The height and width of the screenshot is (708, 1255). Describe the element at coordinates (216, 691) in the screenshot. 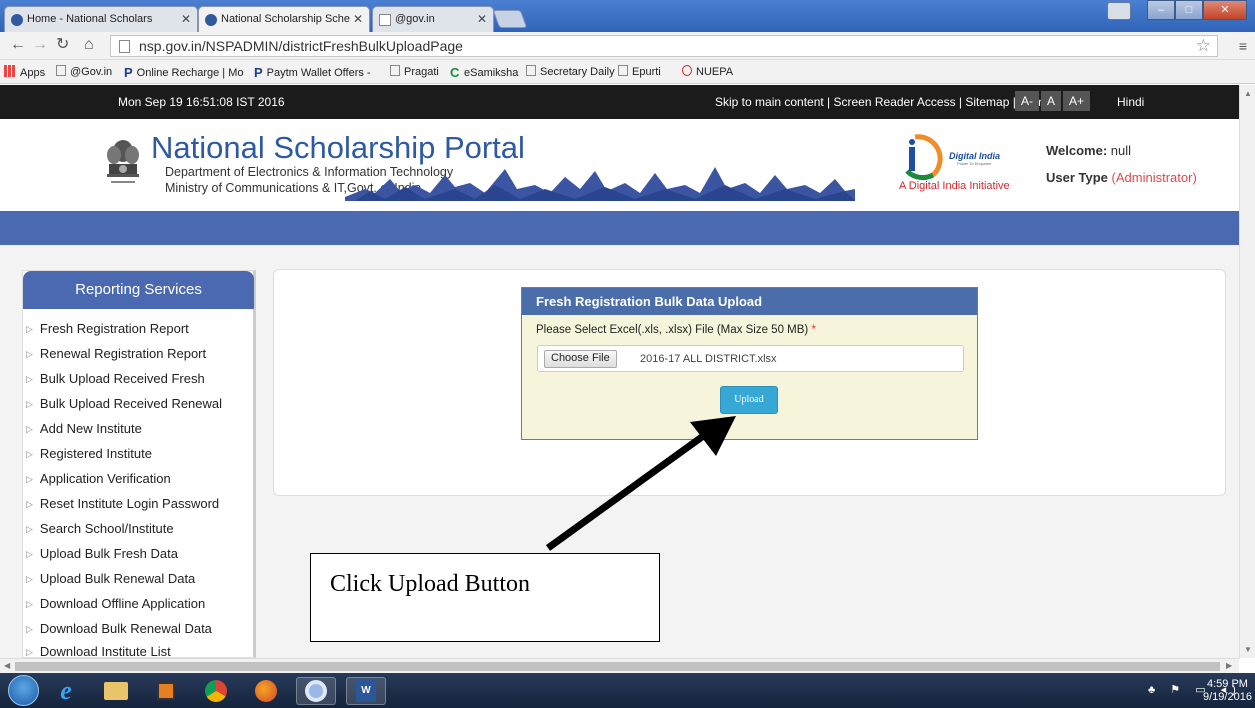

I see `chrome-icon` at that location.